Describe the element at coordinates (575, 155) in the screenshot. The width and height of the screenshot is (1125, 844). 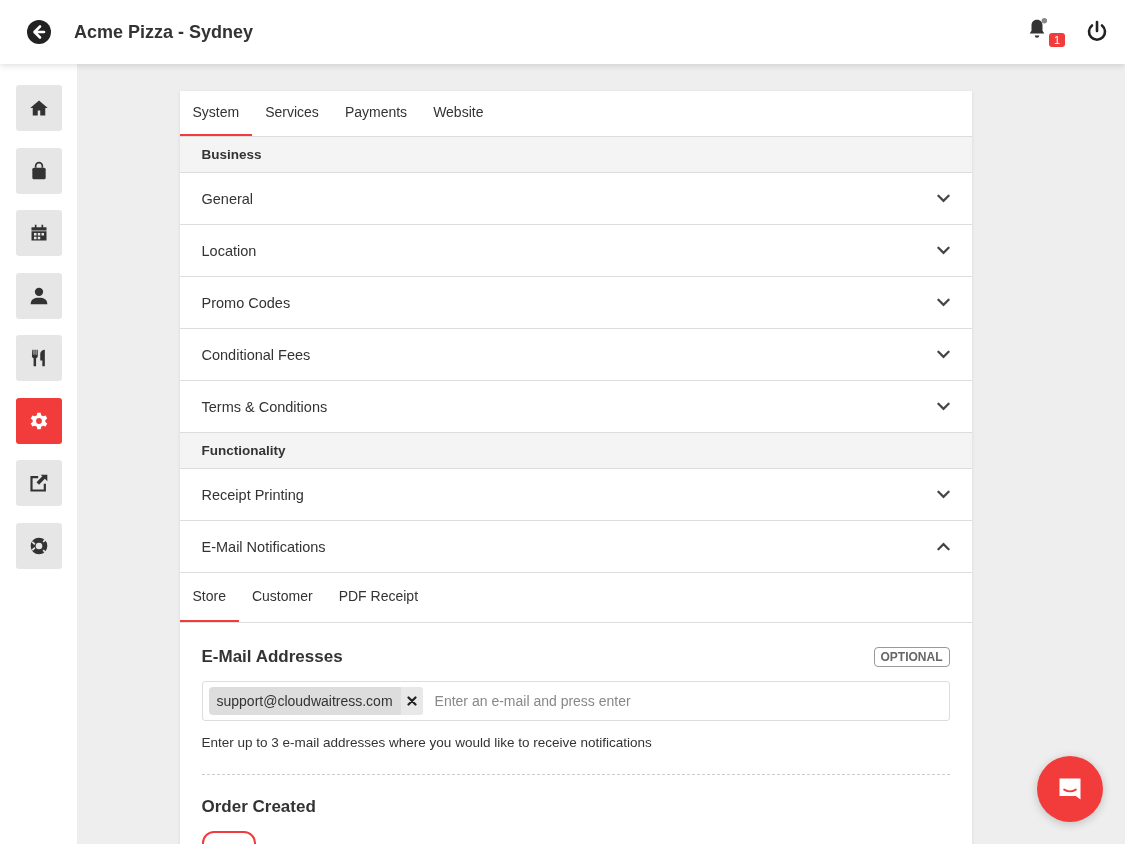
I see `section-header: Business` at that location.